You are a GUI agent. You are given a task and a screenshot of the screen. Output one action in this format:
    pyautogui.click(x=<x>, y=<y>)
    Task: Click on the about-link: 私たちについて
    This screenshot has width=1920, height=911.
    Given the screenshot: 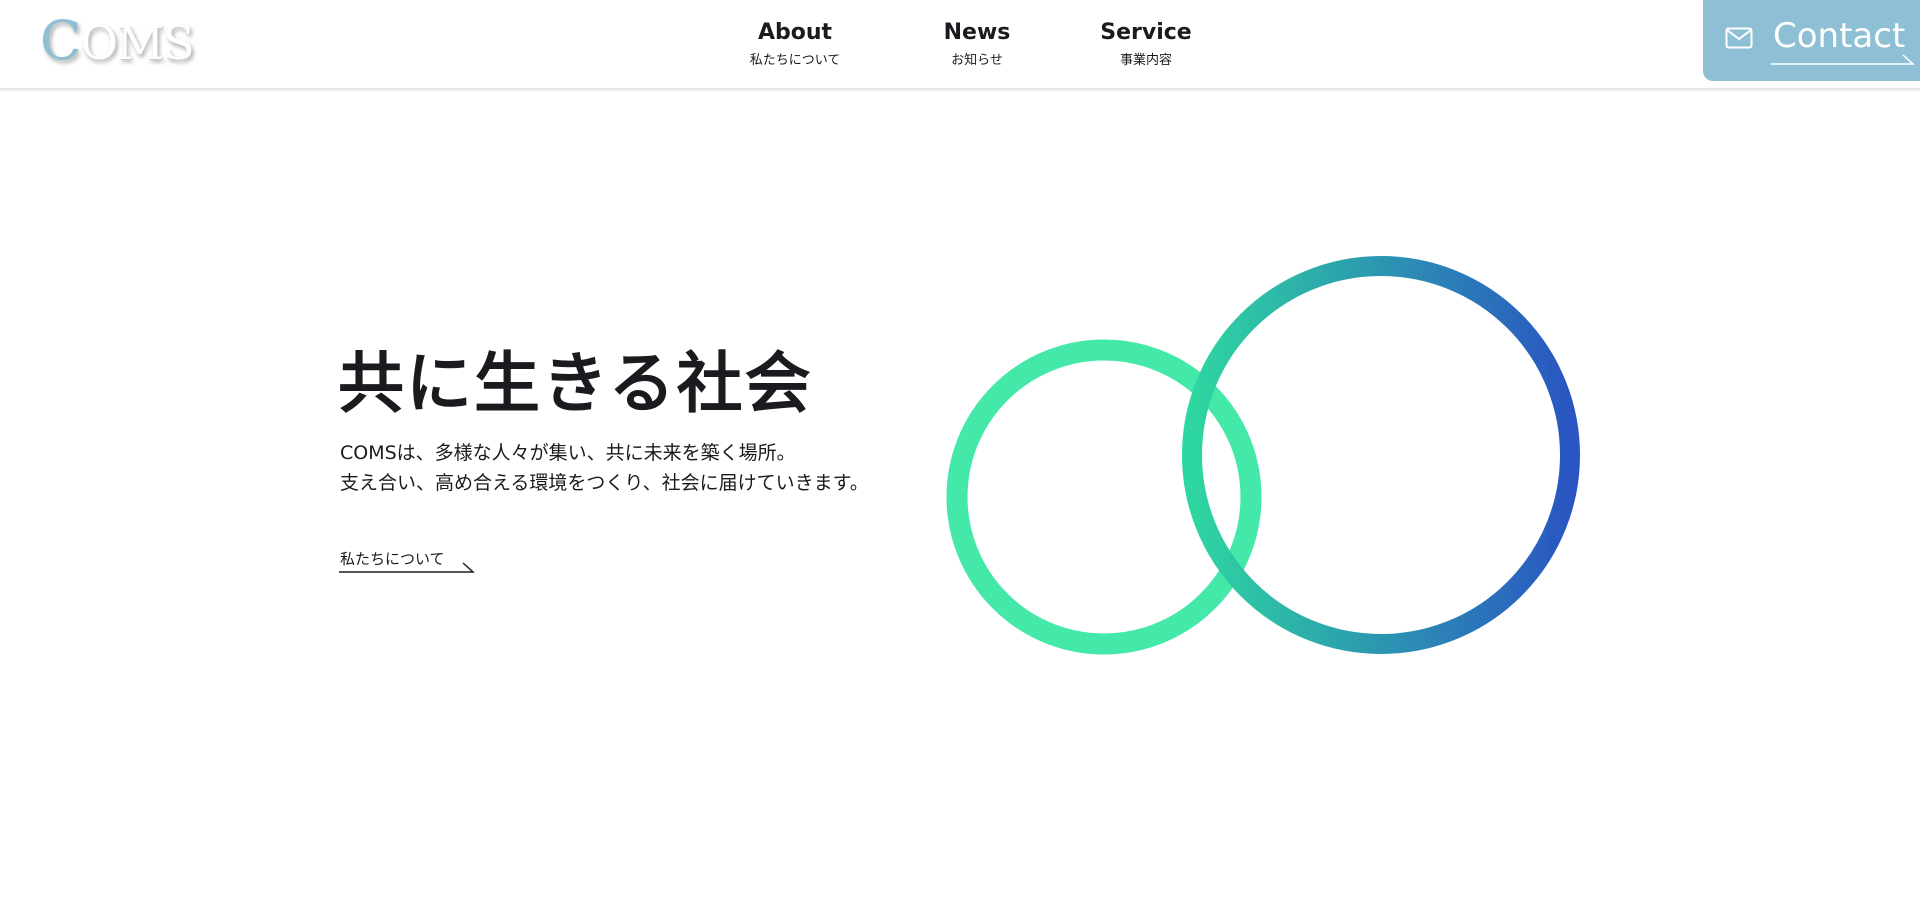 What is the action you would take?
    pyautogui.click(x=407, y=563)
    